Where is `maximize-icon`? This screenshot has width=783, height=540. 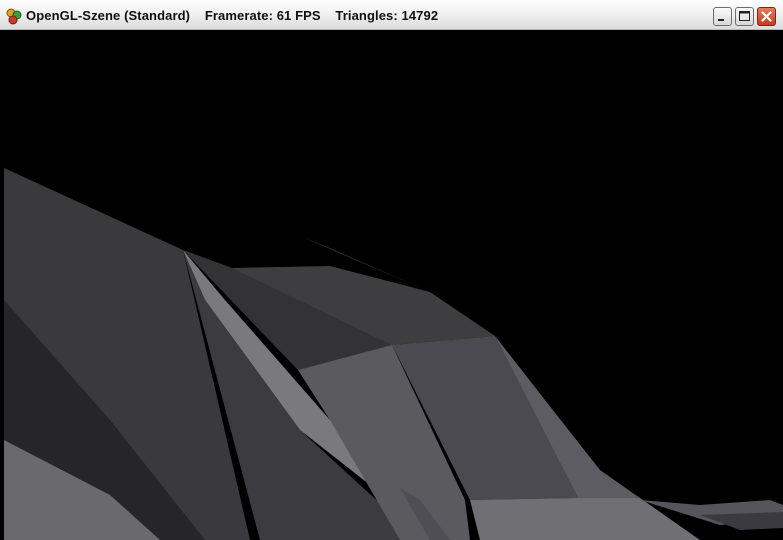
maximize-icon is located at coordinates (744, 16).